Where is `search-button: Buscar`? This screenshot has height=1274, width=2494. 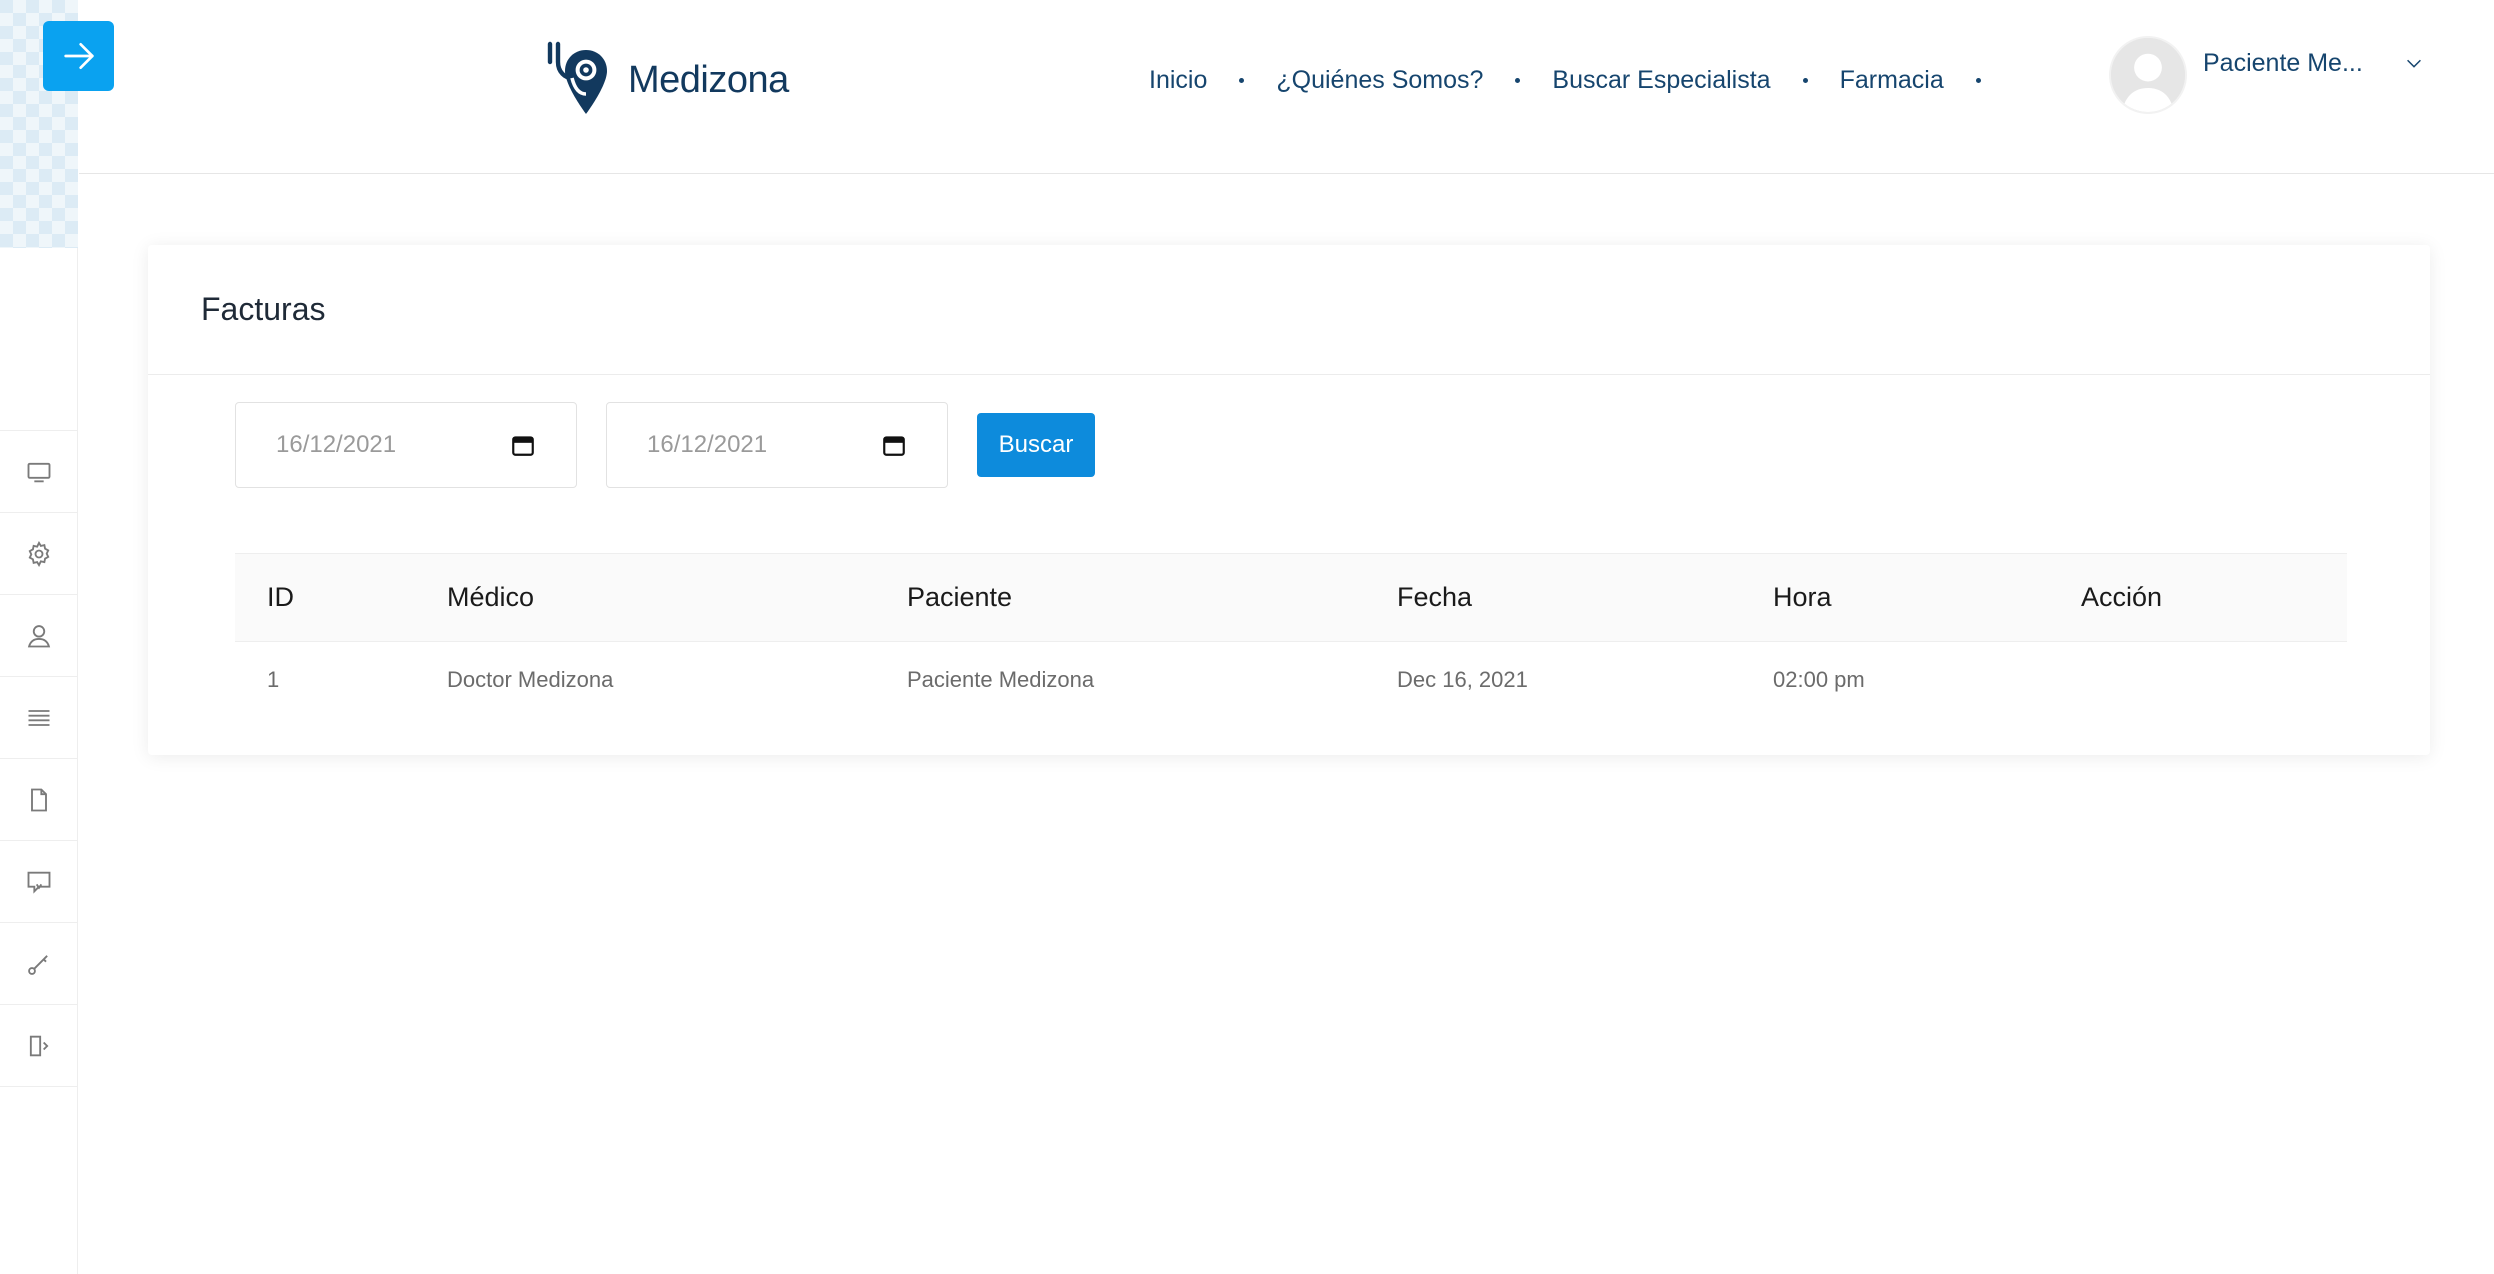
search-button: Buscar is located at coordinates (1036, 445).